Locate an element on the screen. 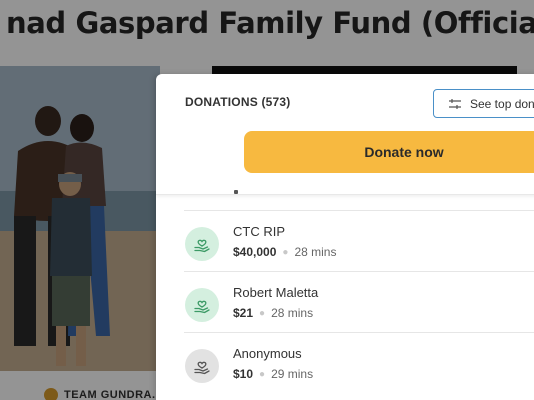 This screenshot has width=534, height=400. donor-name: CTC RIP is located at coordinates (259, 231).